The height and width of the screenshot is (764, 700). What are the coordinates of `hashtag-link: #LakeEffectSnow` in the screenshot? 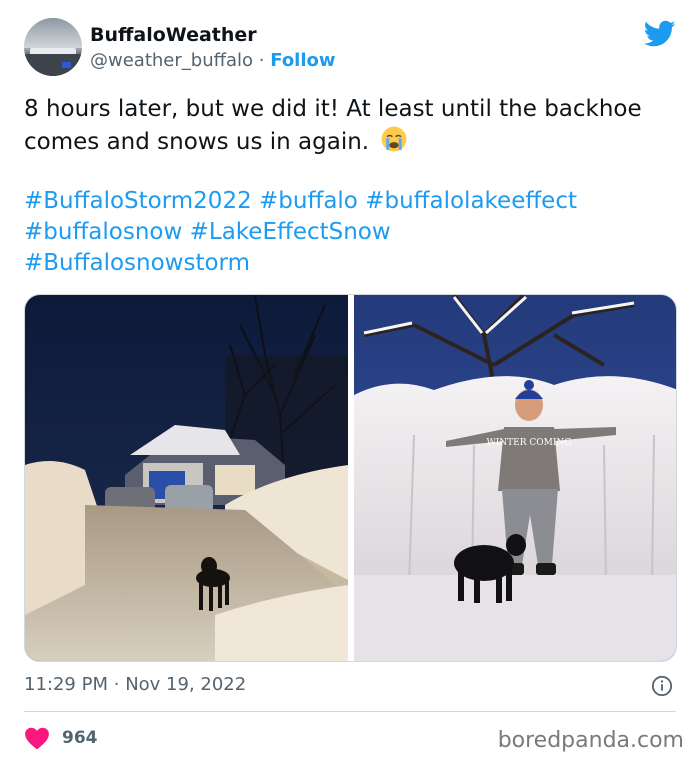 It's located at (290, 232).